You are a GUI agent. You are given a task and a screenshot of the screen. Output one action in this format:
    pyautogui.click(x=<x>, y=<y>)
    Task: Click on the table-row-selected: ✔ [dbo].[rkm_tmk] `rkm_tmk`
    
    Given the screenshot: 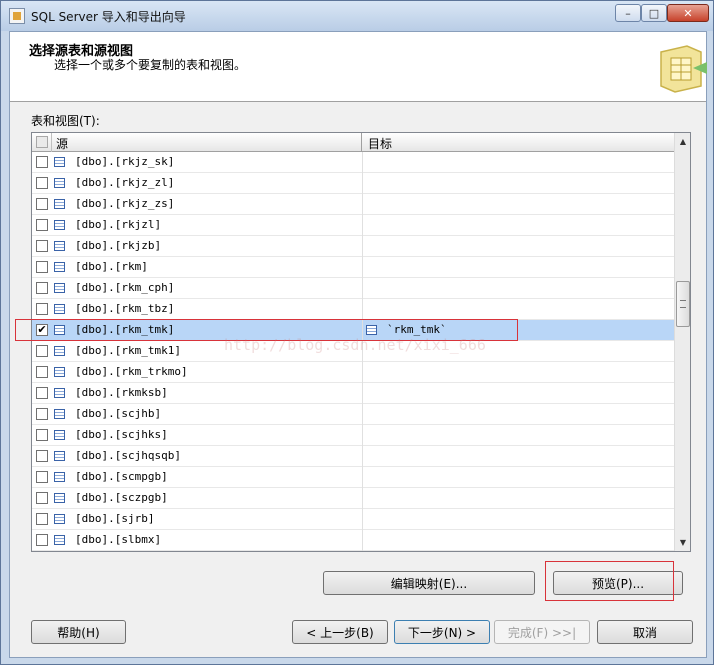 What is the action you would take?
    pyautogui.click(x=353, y=330)
    